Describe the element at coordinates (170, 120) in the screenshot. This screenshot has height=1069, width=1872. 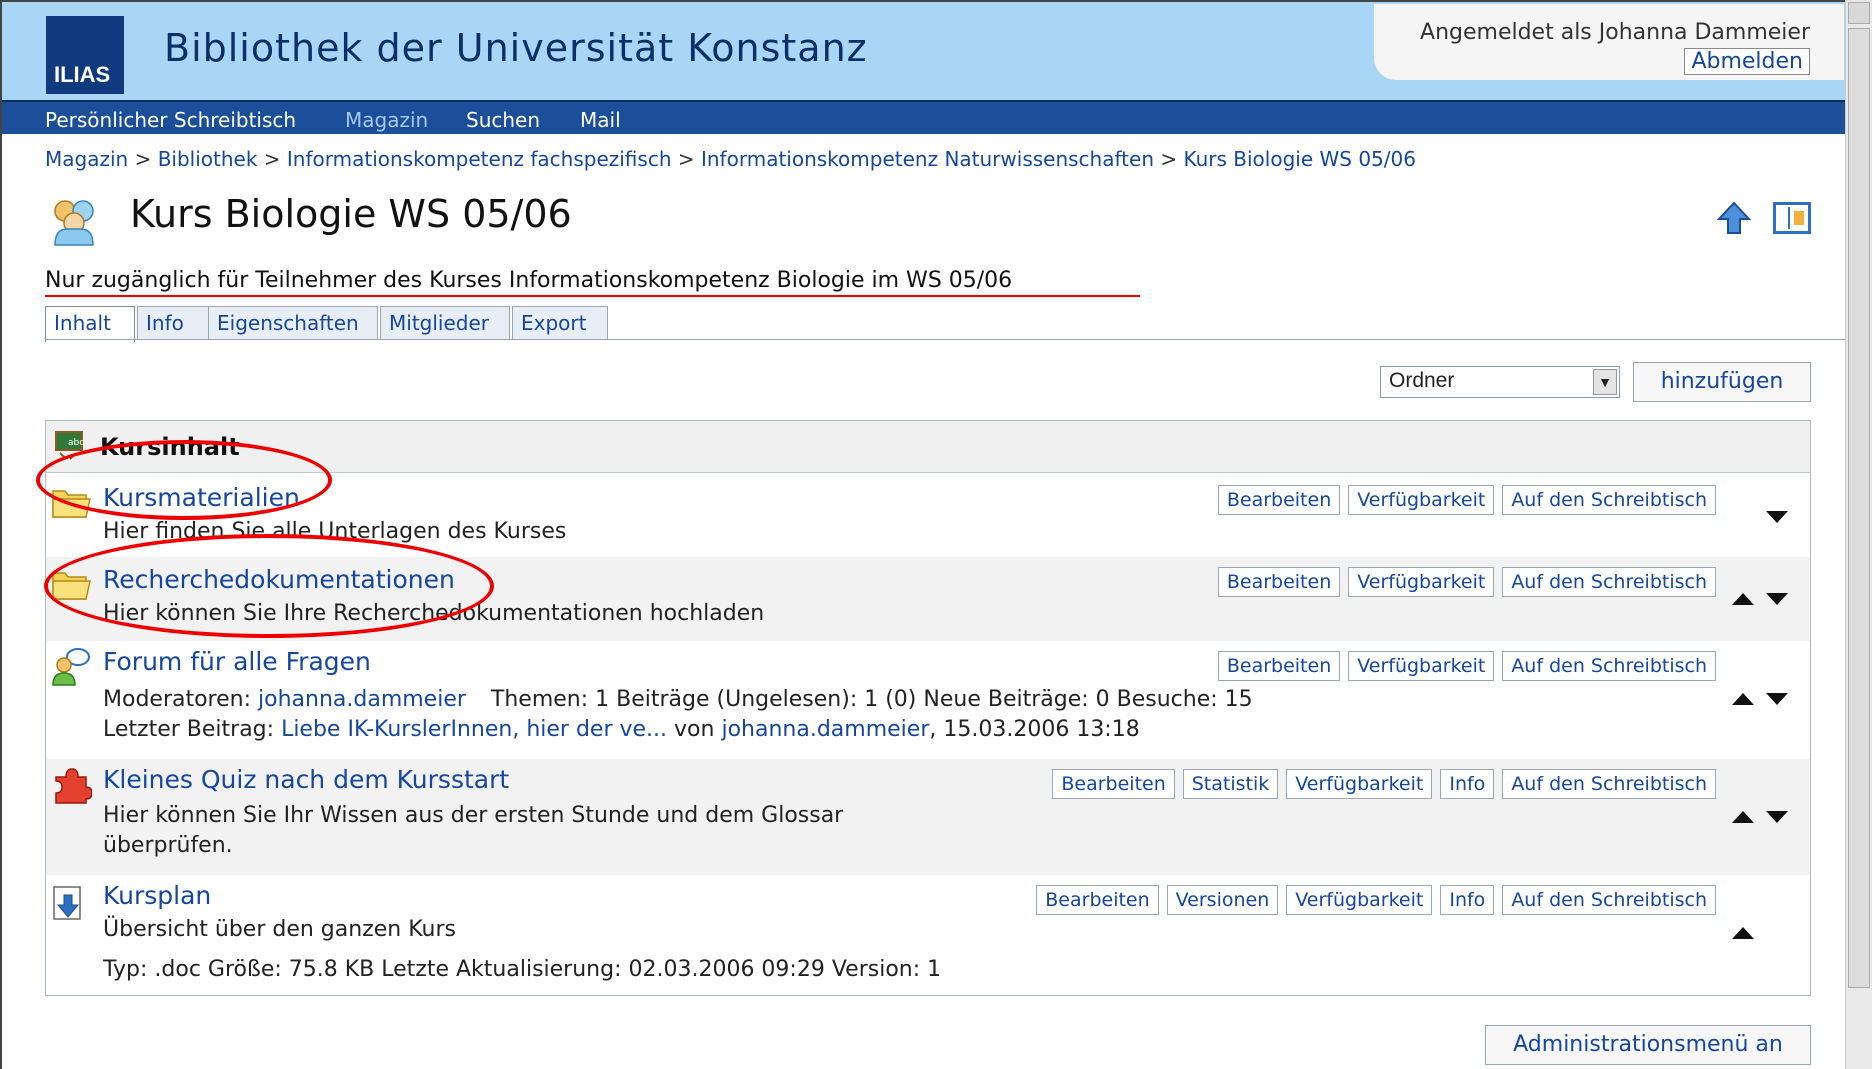
I see `nav-item-schreibtisch: Persönlicher Schreibtisch` at that location.